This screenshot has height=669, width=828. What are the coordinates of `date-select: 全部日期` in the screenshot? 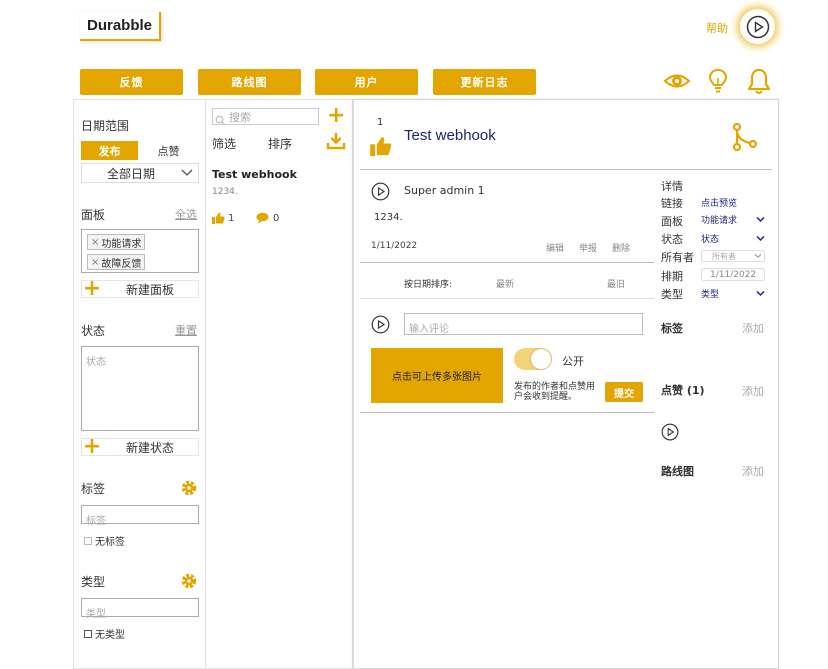 It's located at (140, 173).